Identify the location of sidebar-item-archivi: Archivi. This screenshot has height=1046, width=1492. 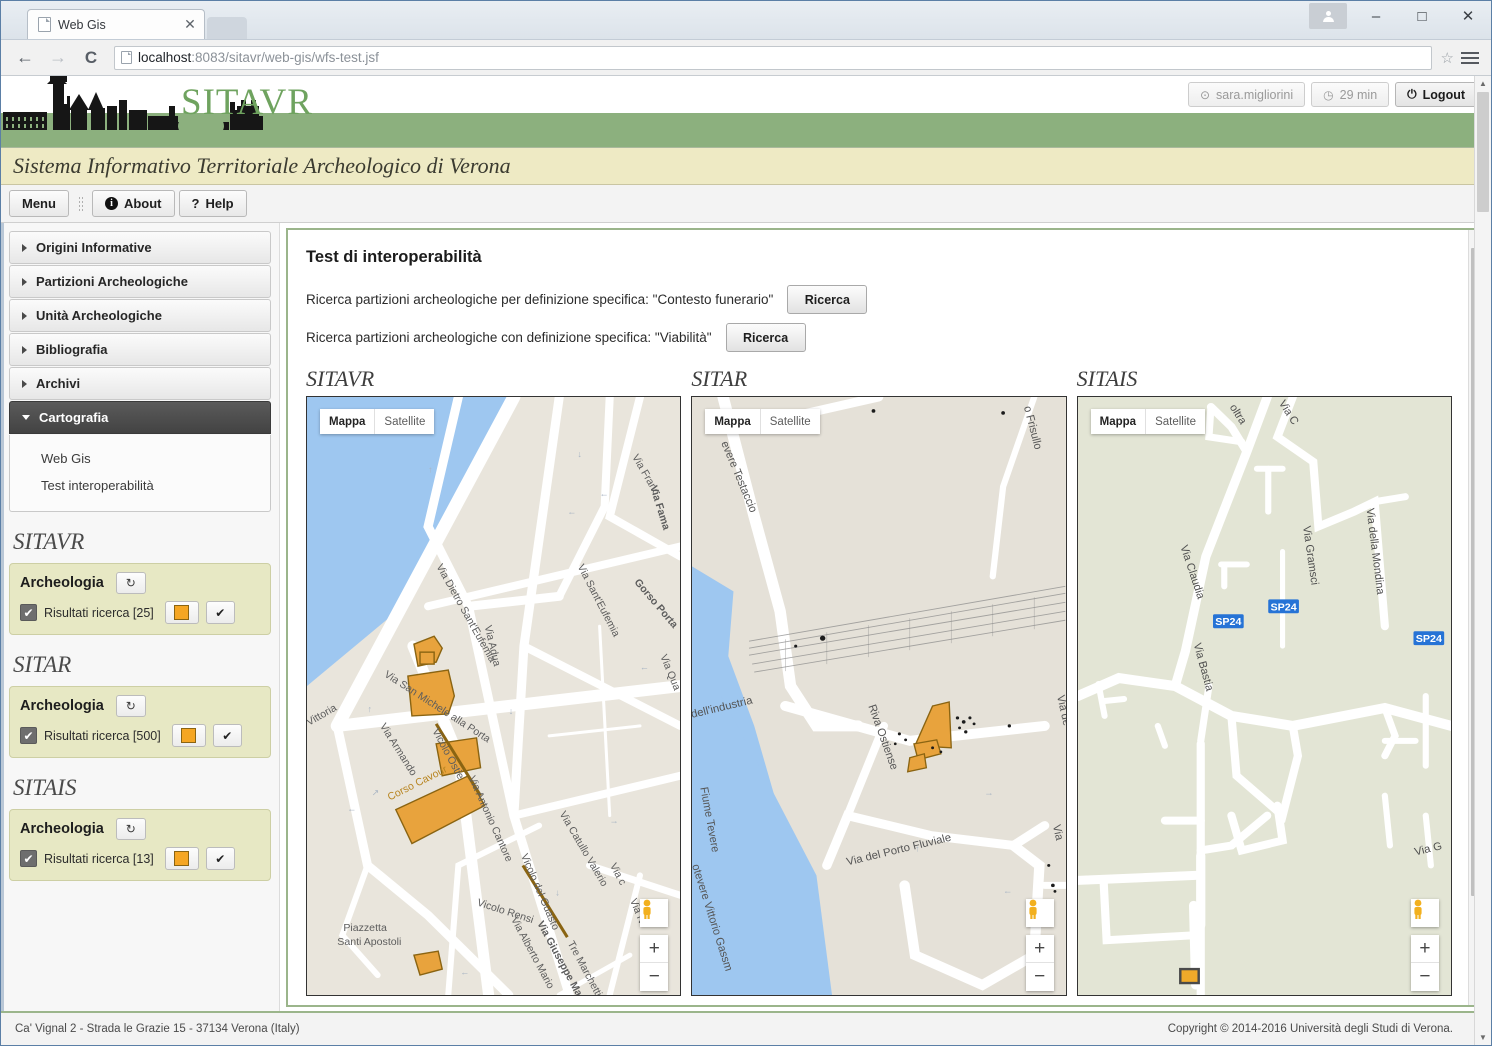
(140, 383).